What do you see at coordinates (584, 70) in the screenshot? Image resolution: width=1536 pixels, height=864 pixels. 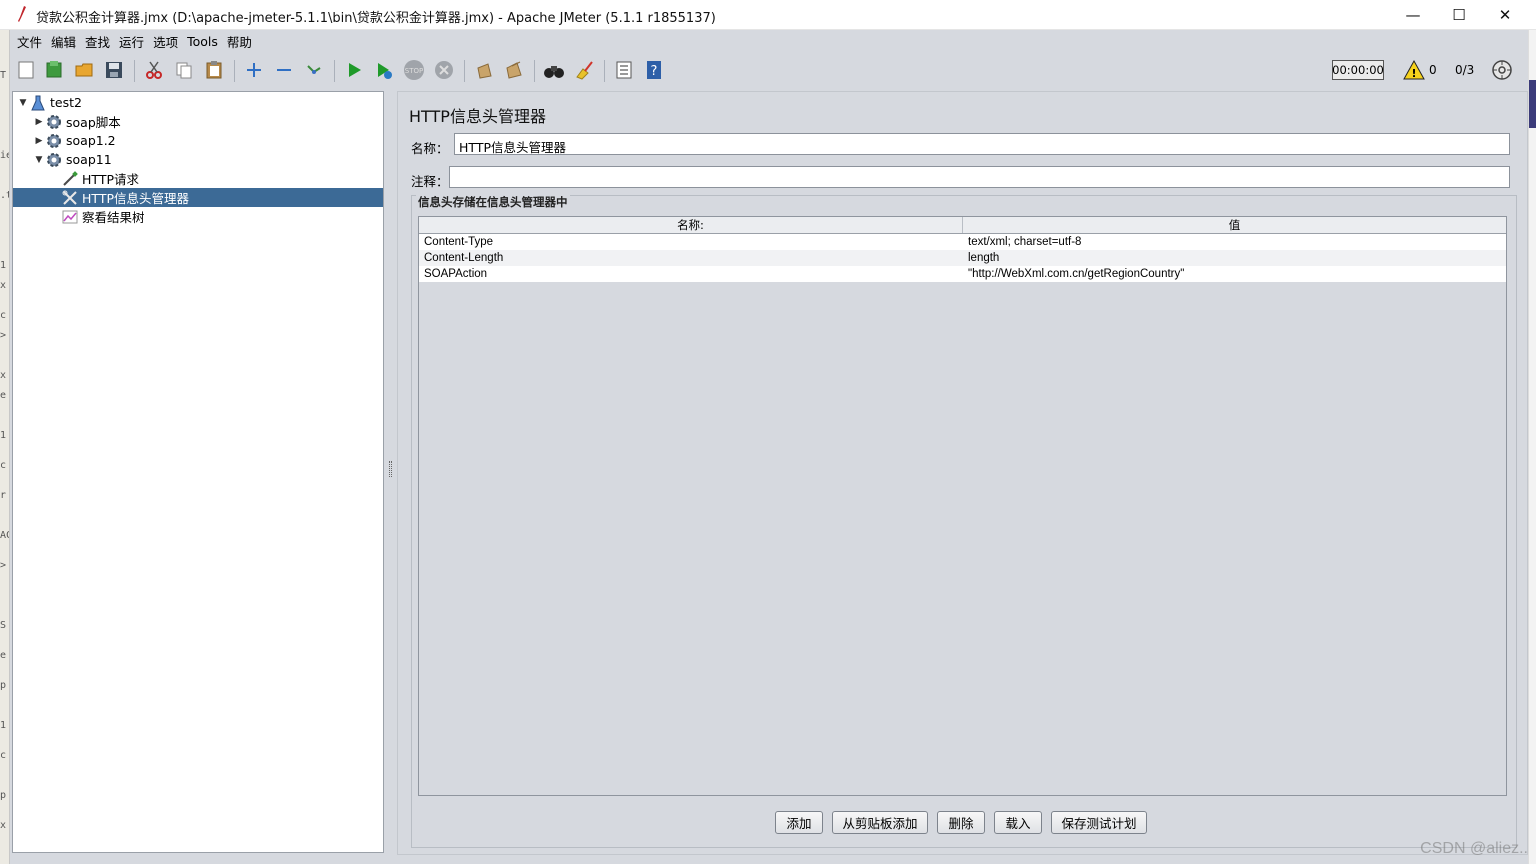 I see `reset-search-broom-icon` at bounding box center [584, 70].